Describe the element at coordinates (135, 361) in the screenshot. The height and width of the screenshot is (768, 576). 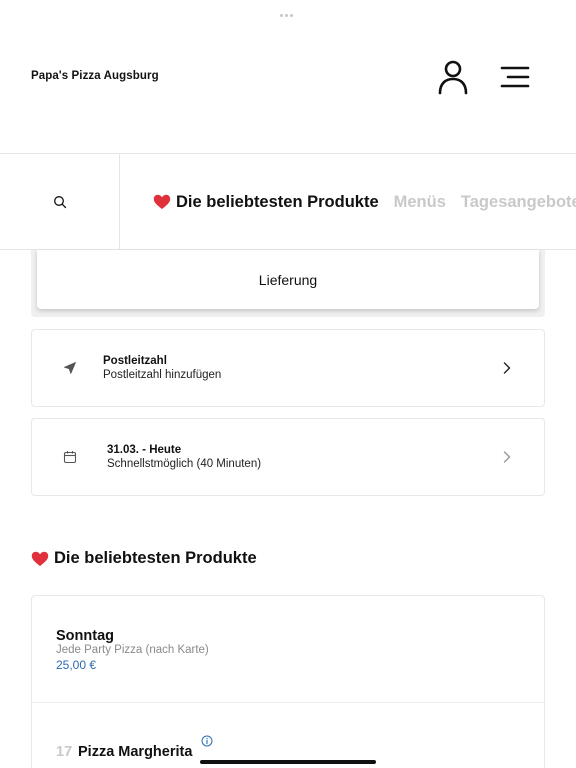
I see `postal-code-title: Postleitzahl` at that location.